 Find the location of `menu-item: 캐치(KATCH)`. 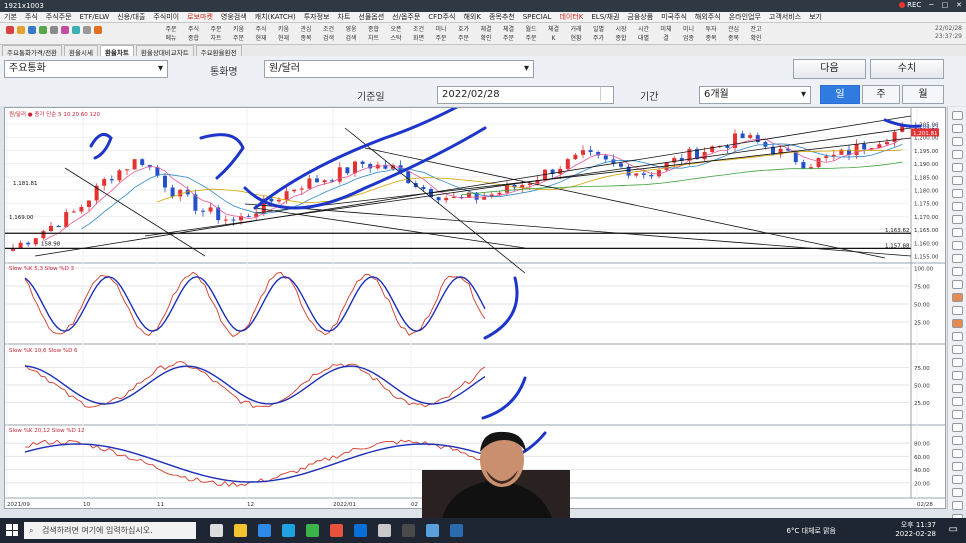

menu-item: 캐치(KATCH) is located at coordinates (275, 17).